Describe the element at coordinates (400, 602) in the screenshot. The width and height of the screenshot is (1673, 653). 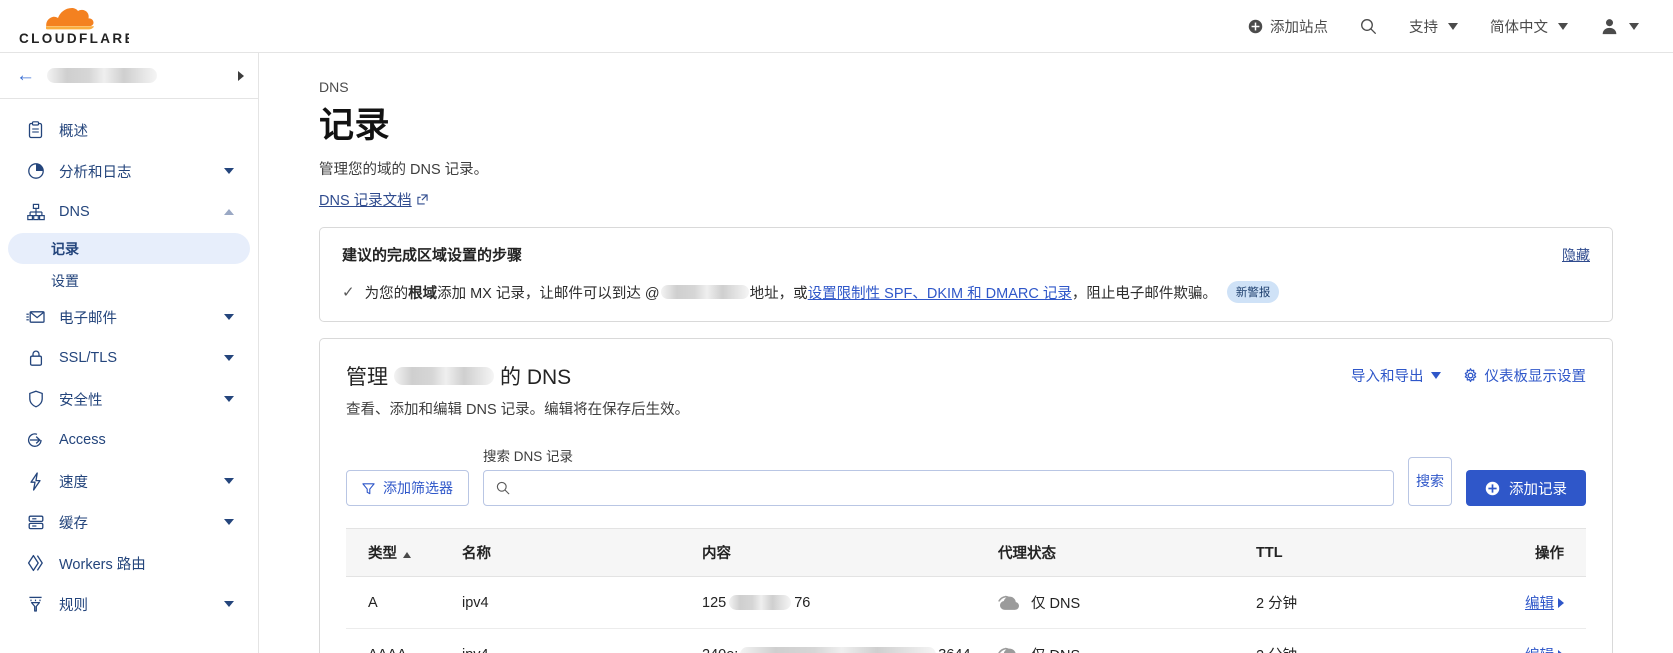
I see `cell-type: A` at that location.